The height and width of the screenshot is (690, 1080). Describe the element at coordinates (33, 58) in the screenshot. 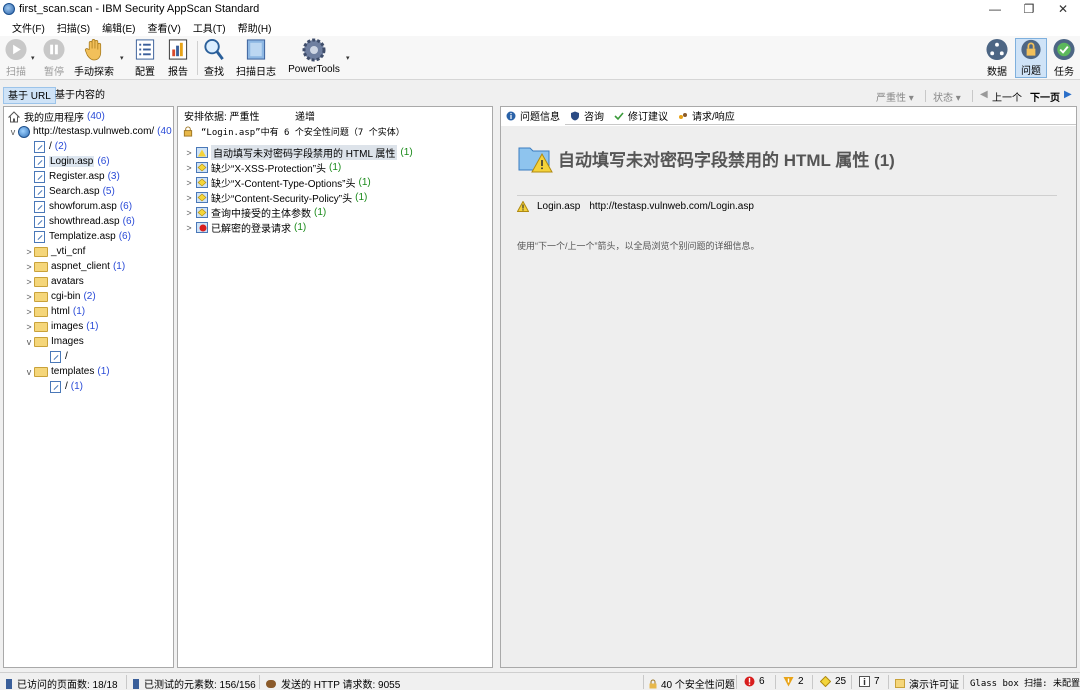

I see `scan-dropdown-arrow: ▾` at that location.